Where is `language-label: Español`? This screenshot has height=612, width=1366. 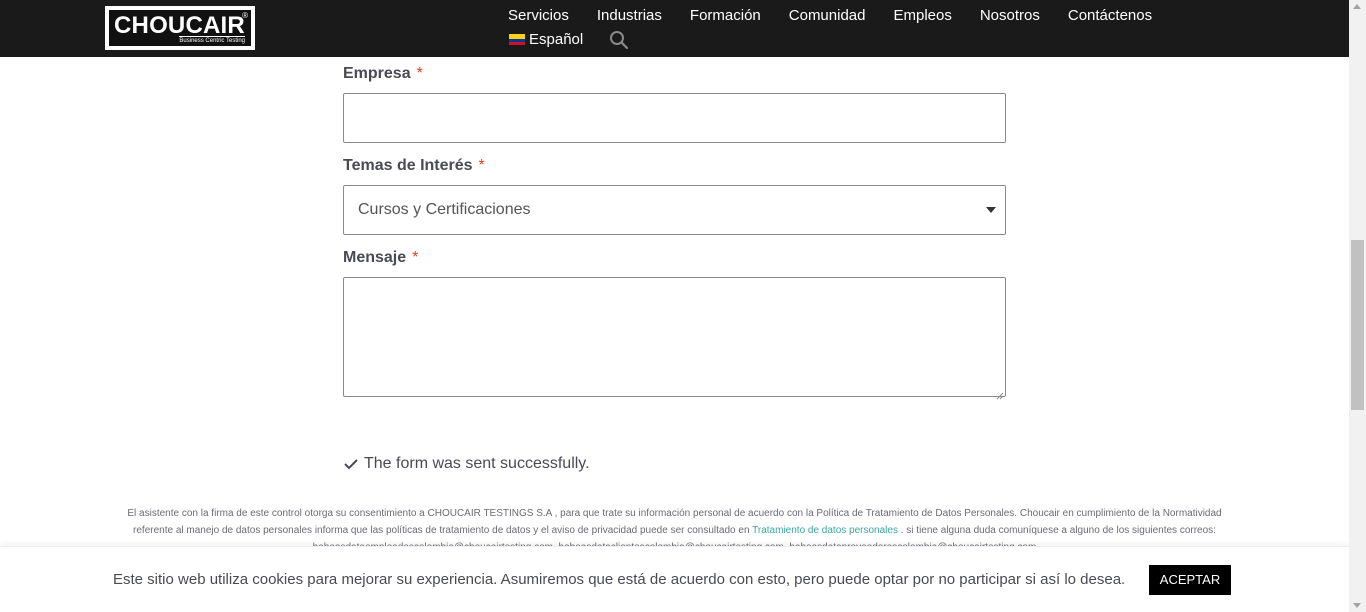 language-label: Español is located at coordinates (556, 39).